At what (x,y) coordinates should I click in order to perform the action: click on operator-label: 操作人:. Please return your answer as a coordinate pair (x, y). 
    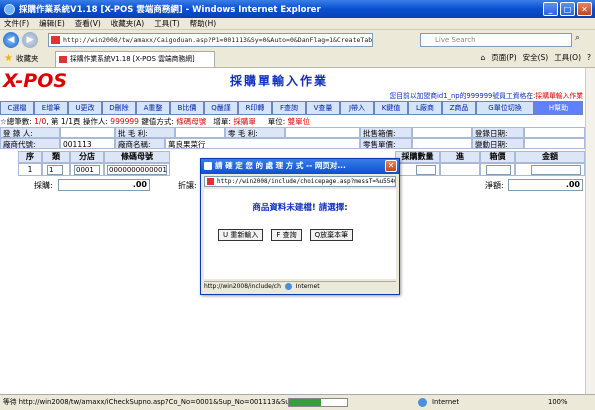
    Looking at the image, I should click on (95, 121).